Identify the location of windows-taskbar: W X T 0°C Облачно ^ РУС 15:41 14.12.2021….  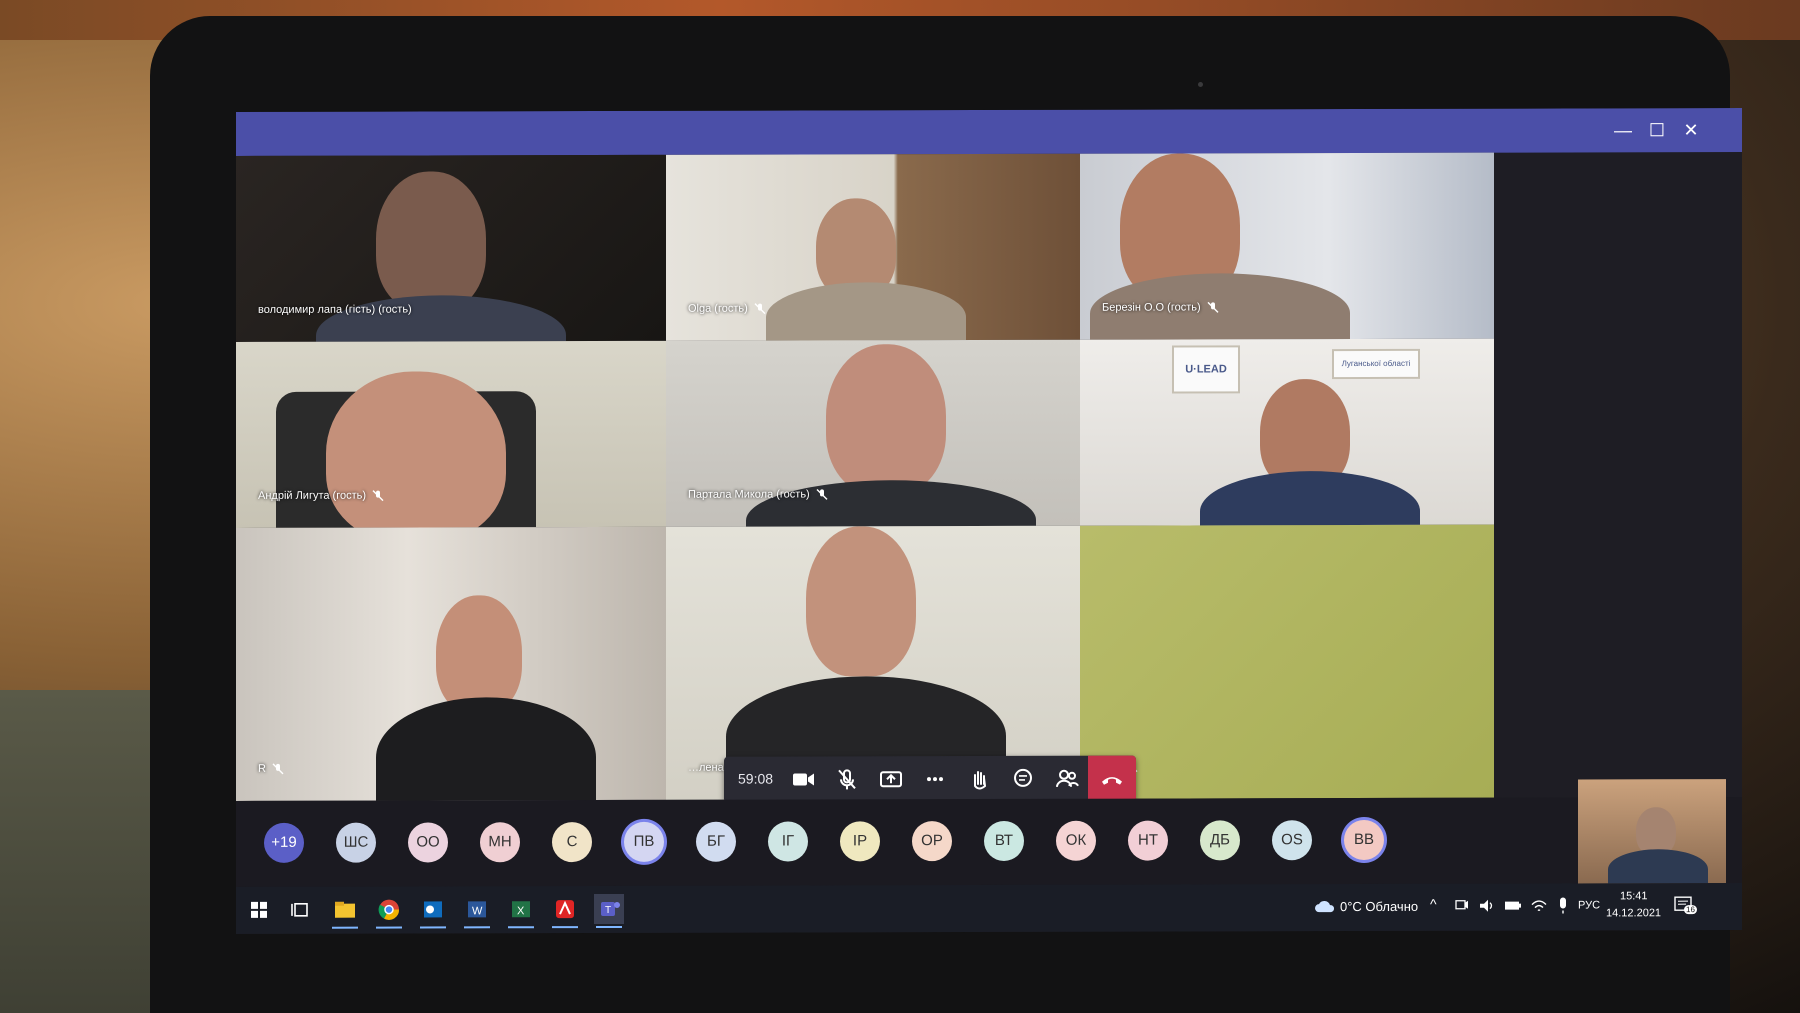
(989, 908).